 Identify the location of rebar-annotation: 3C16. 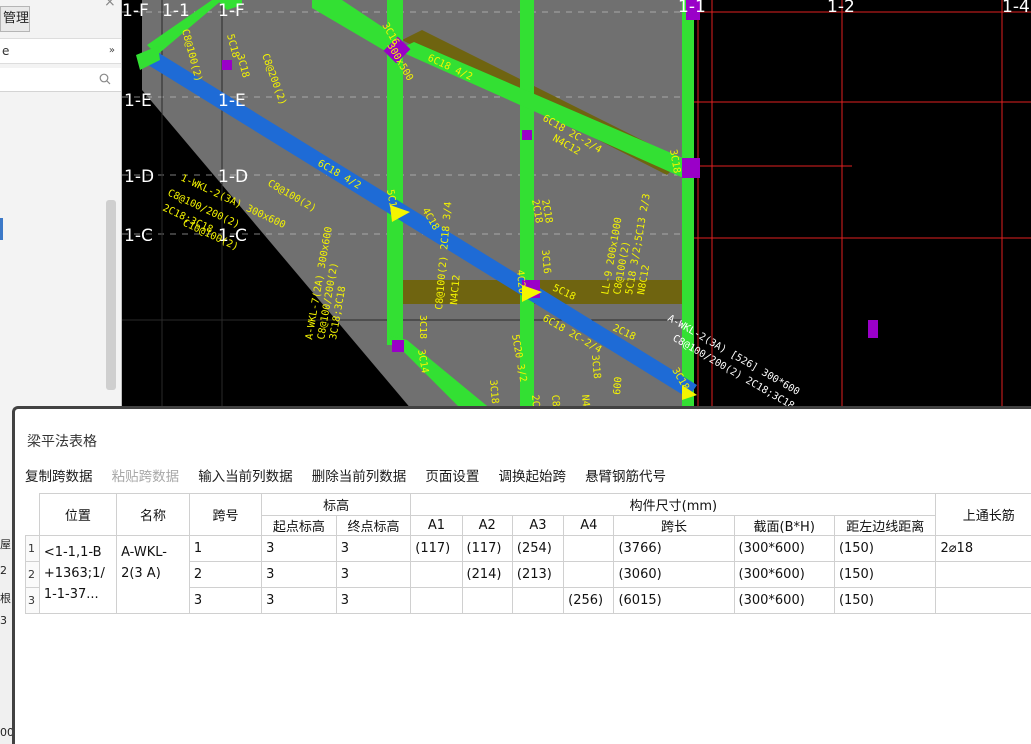
(545, 261).